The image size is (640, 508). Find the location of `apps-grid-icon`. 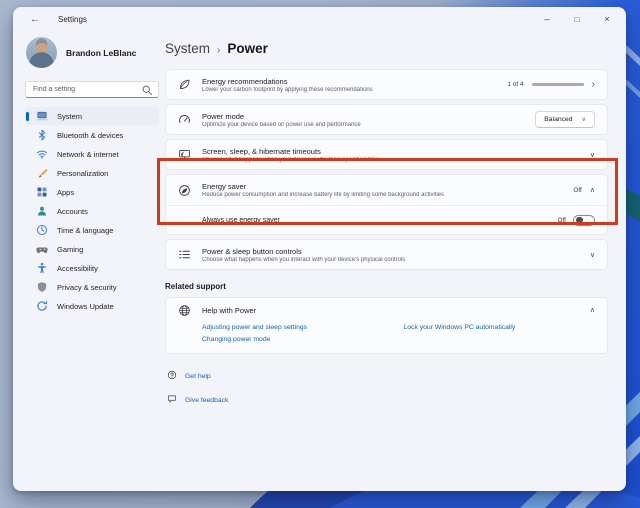

apps-grid-icon is located at coordinates (42, 192).